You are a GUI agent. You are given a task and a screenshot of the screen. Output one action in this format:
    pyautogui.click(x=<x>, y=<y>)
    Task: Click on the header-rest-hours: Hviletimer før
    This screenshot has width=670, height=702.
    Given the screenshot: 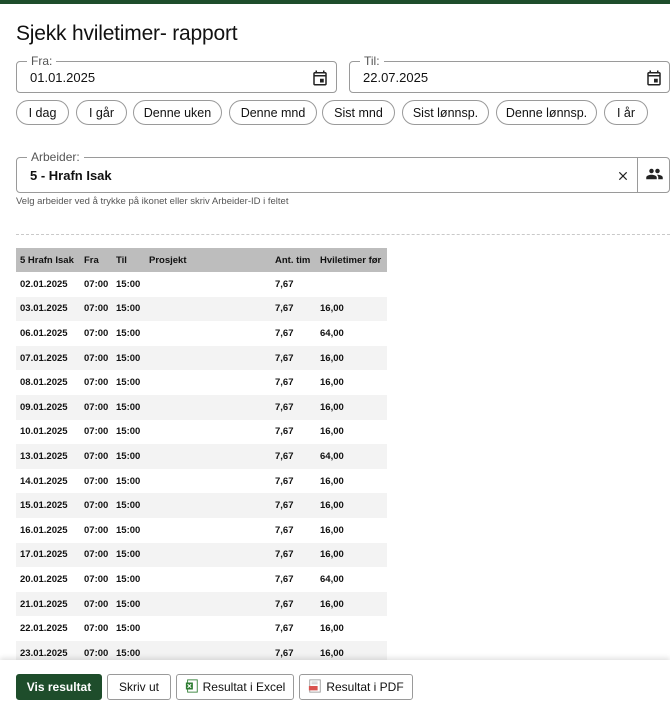 What is the action you would take?
    pyautogui.click(x=351, y=260)
    